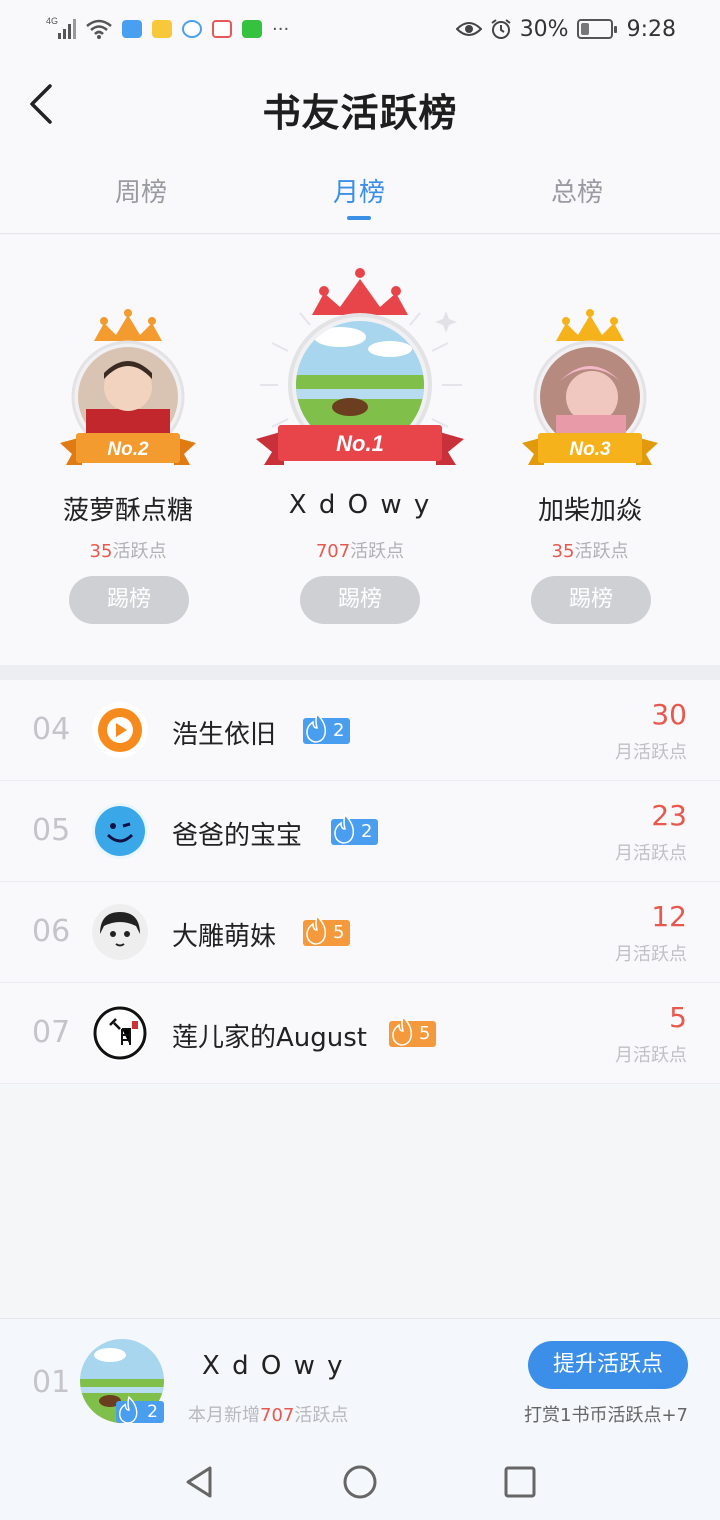 This screenshot has height=1520, width=720. I want to click on podium-name: X d O w y, so click(360, 505).